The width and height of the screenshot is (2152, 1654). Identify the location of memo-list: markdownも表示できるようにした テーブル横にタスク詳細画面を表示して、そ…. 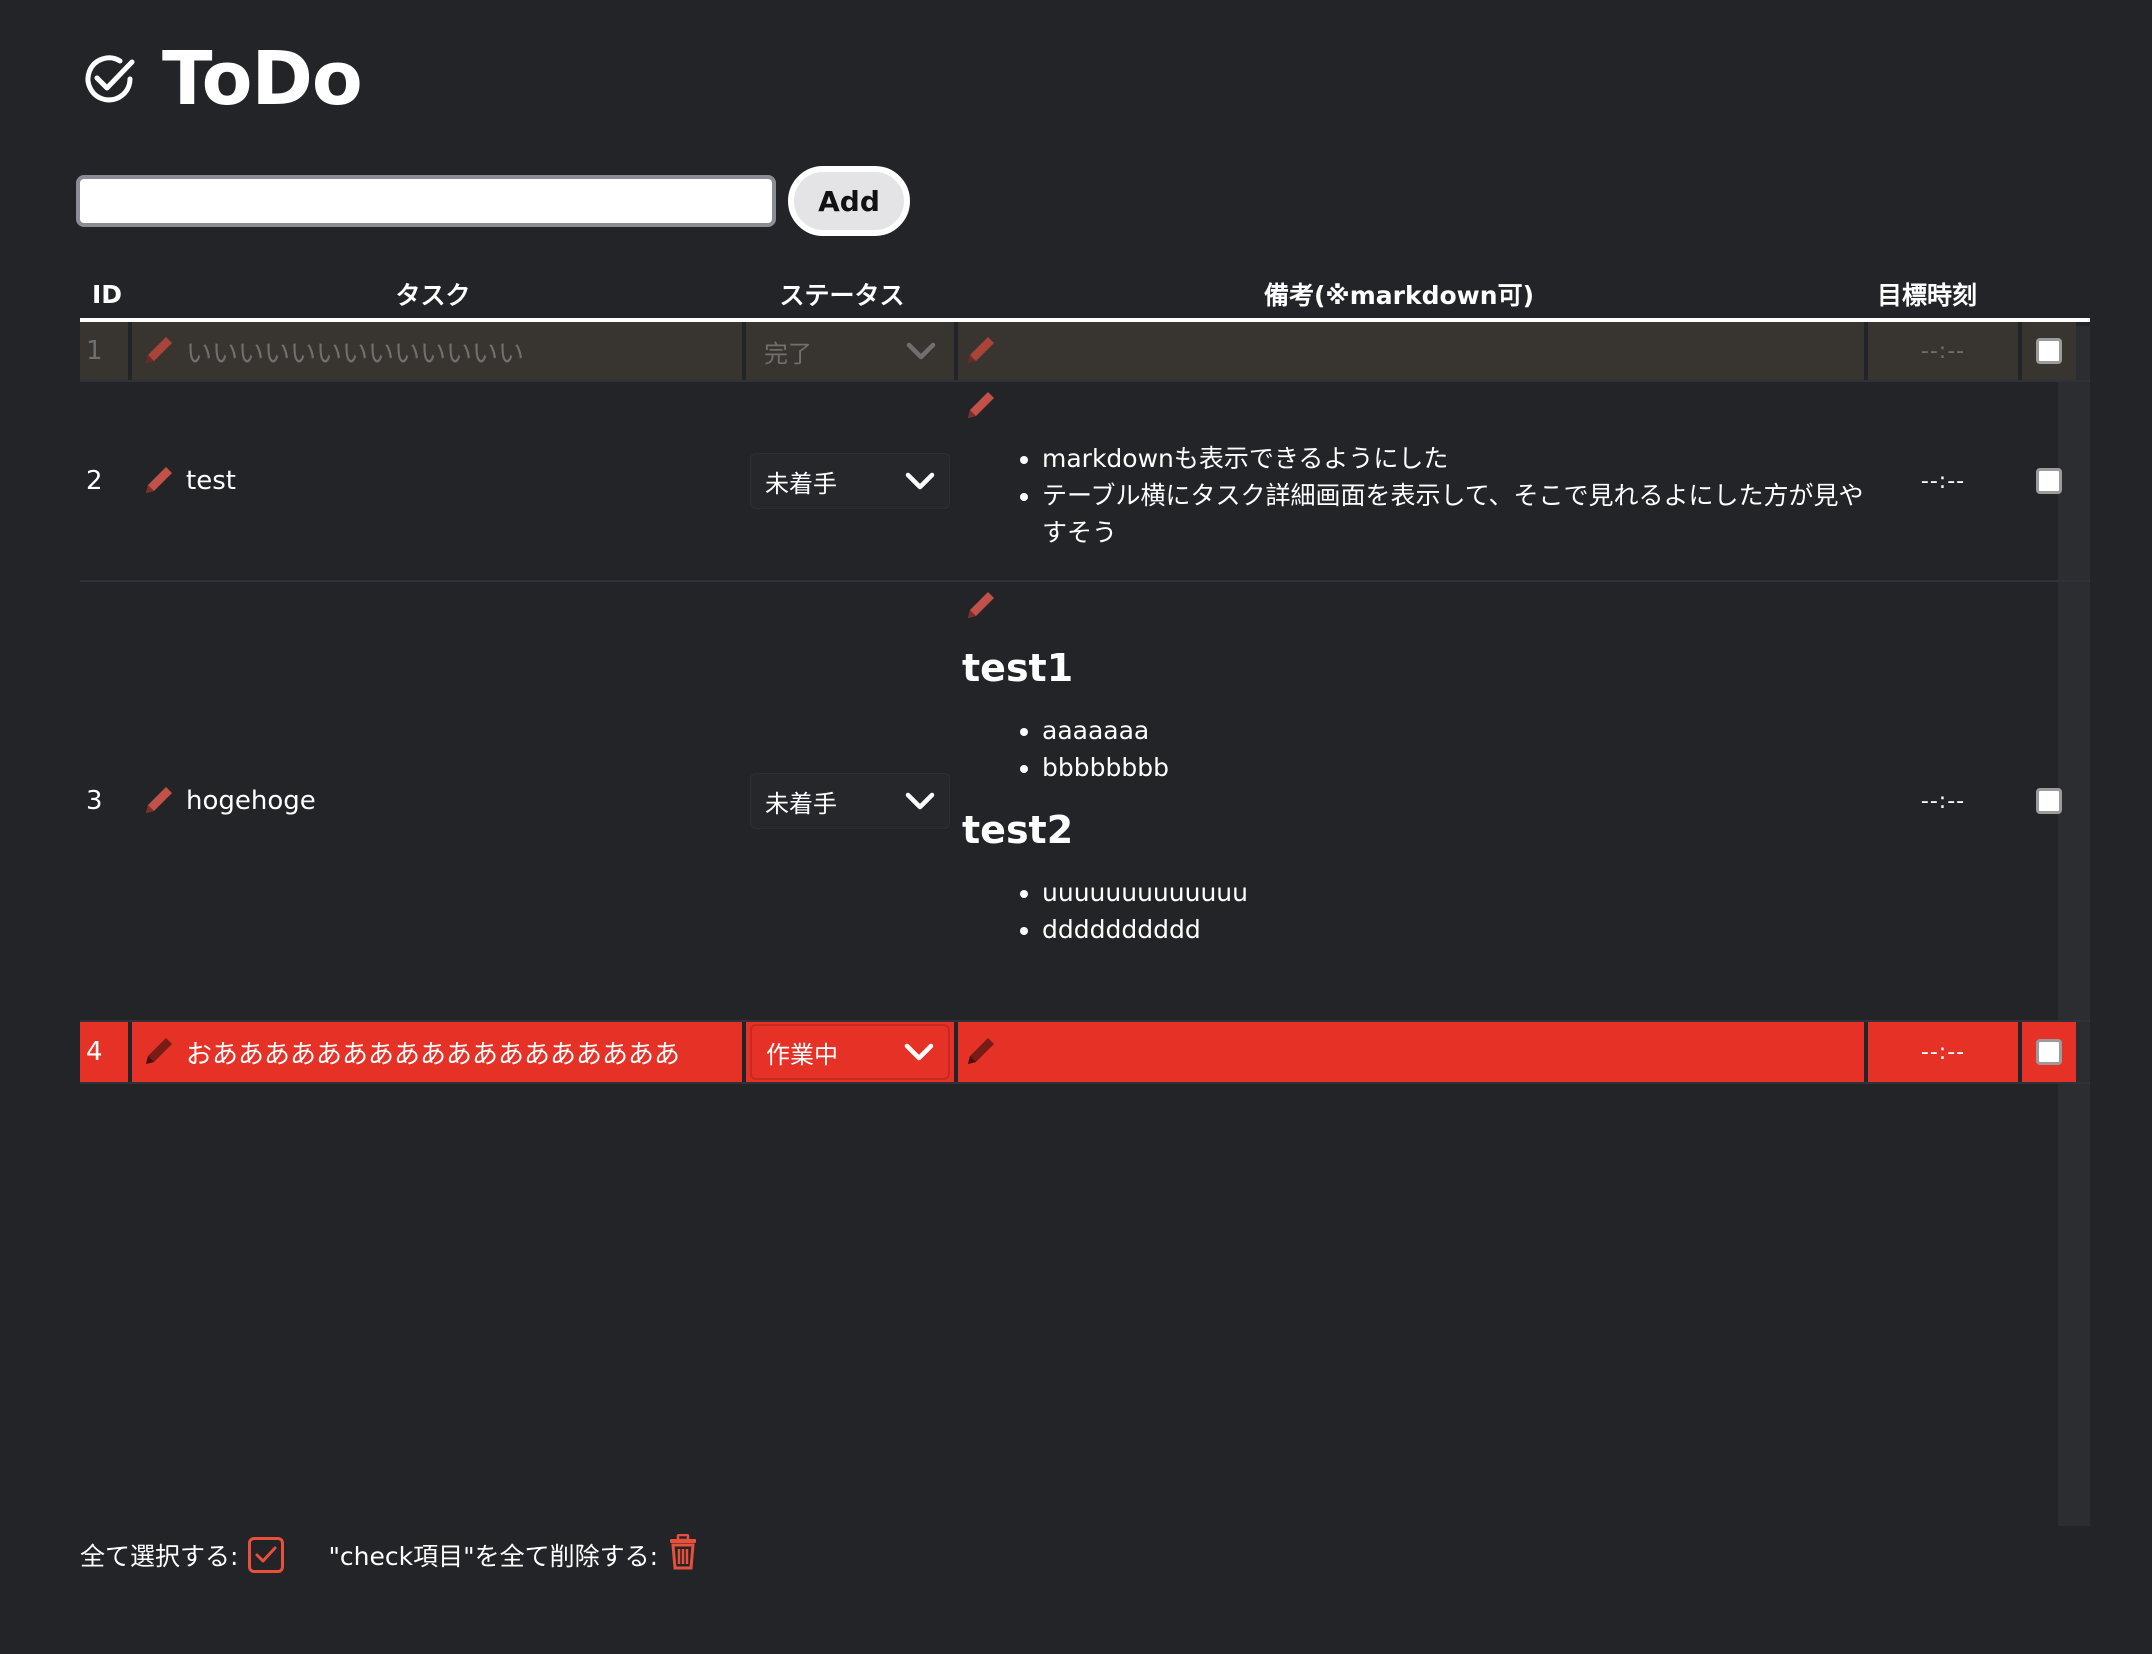
(1413, 492).